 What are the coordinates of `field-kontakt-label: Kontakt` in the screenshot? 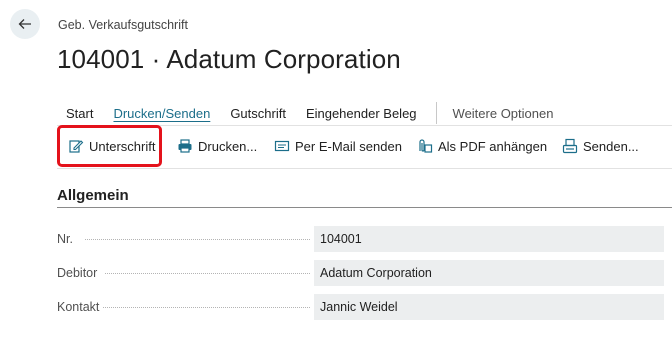 It's located at (78, 307).